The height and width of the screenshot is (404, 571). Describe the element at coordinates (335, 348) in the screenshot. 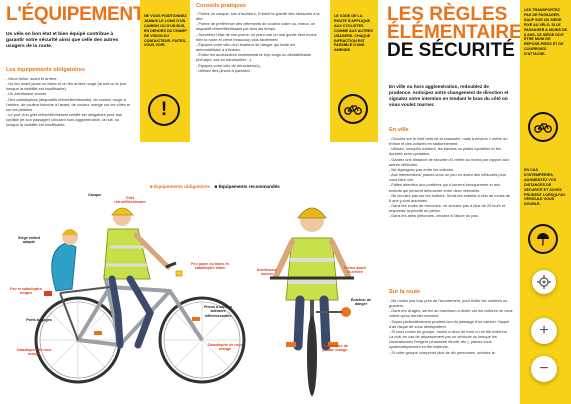

I see `label-pedale: Catadioptre de pédale orange` at that location.